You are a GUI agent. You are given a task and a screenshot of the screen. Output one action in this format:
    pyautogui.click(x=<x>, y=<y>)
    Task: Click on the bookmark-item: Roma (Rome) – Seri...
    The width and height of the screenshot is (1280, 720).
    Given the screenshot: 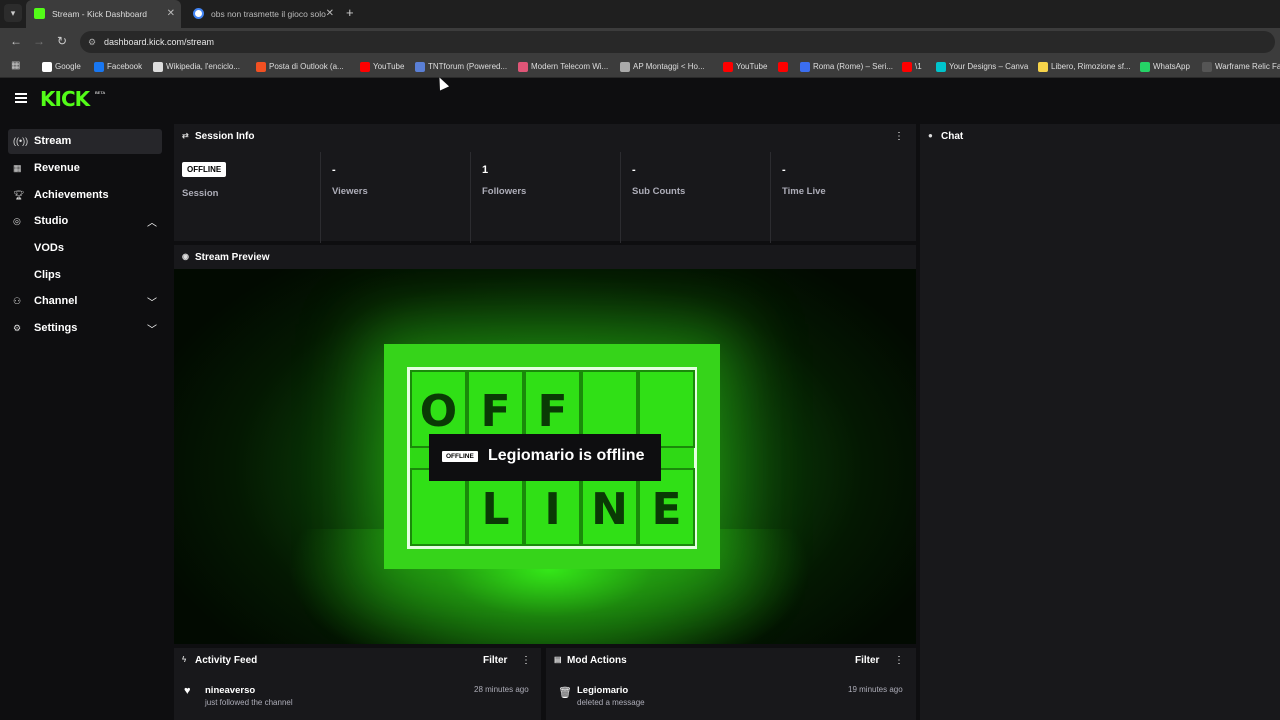 What is the action you would take?
    pyautogui.click(x=846, y=67)
    